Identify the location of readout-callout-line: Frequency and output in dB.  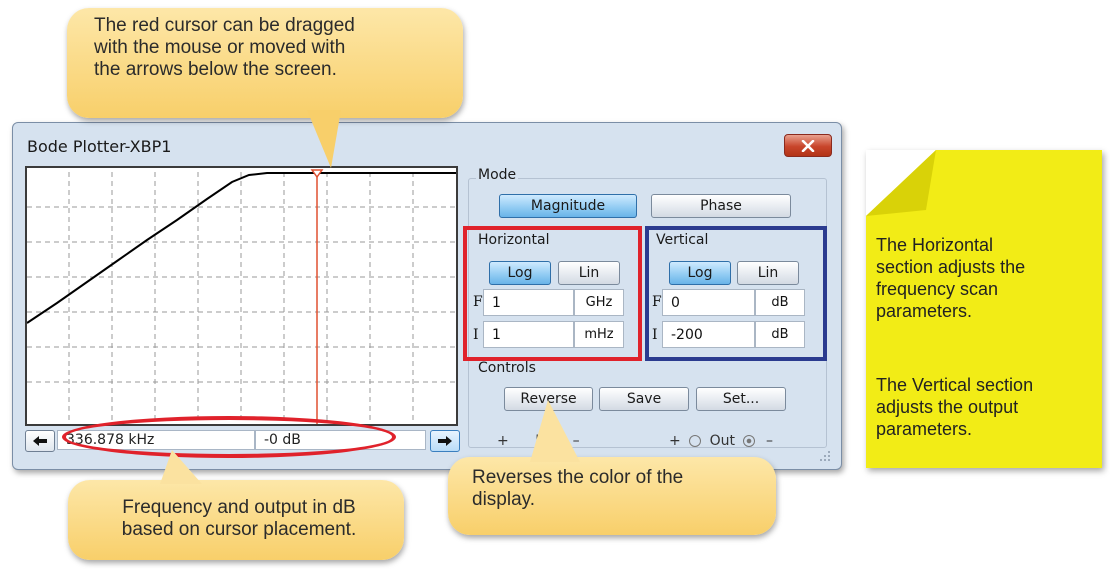
(239, 507).